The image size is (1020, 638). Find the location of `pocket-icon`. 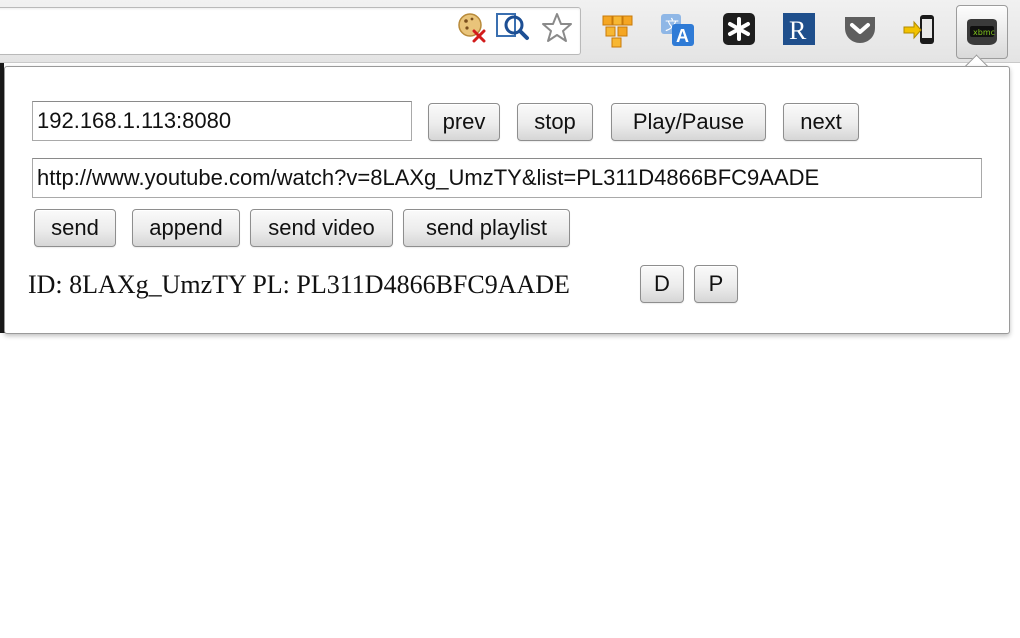

pocket-icon is located at coordinates (859, 29).